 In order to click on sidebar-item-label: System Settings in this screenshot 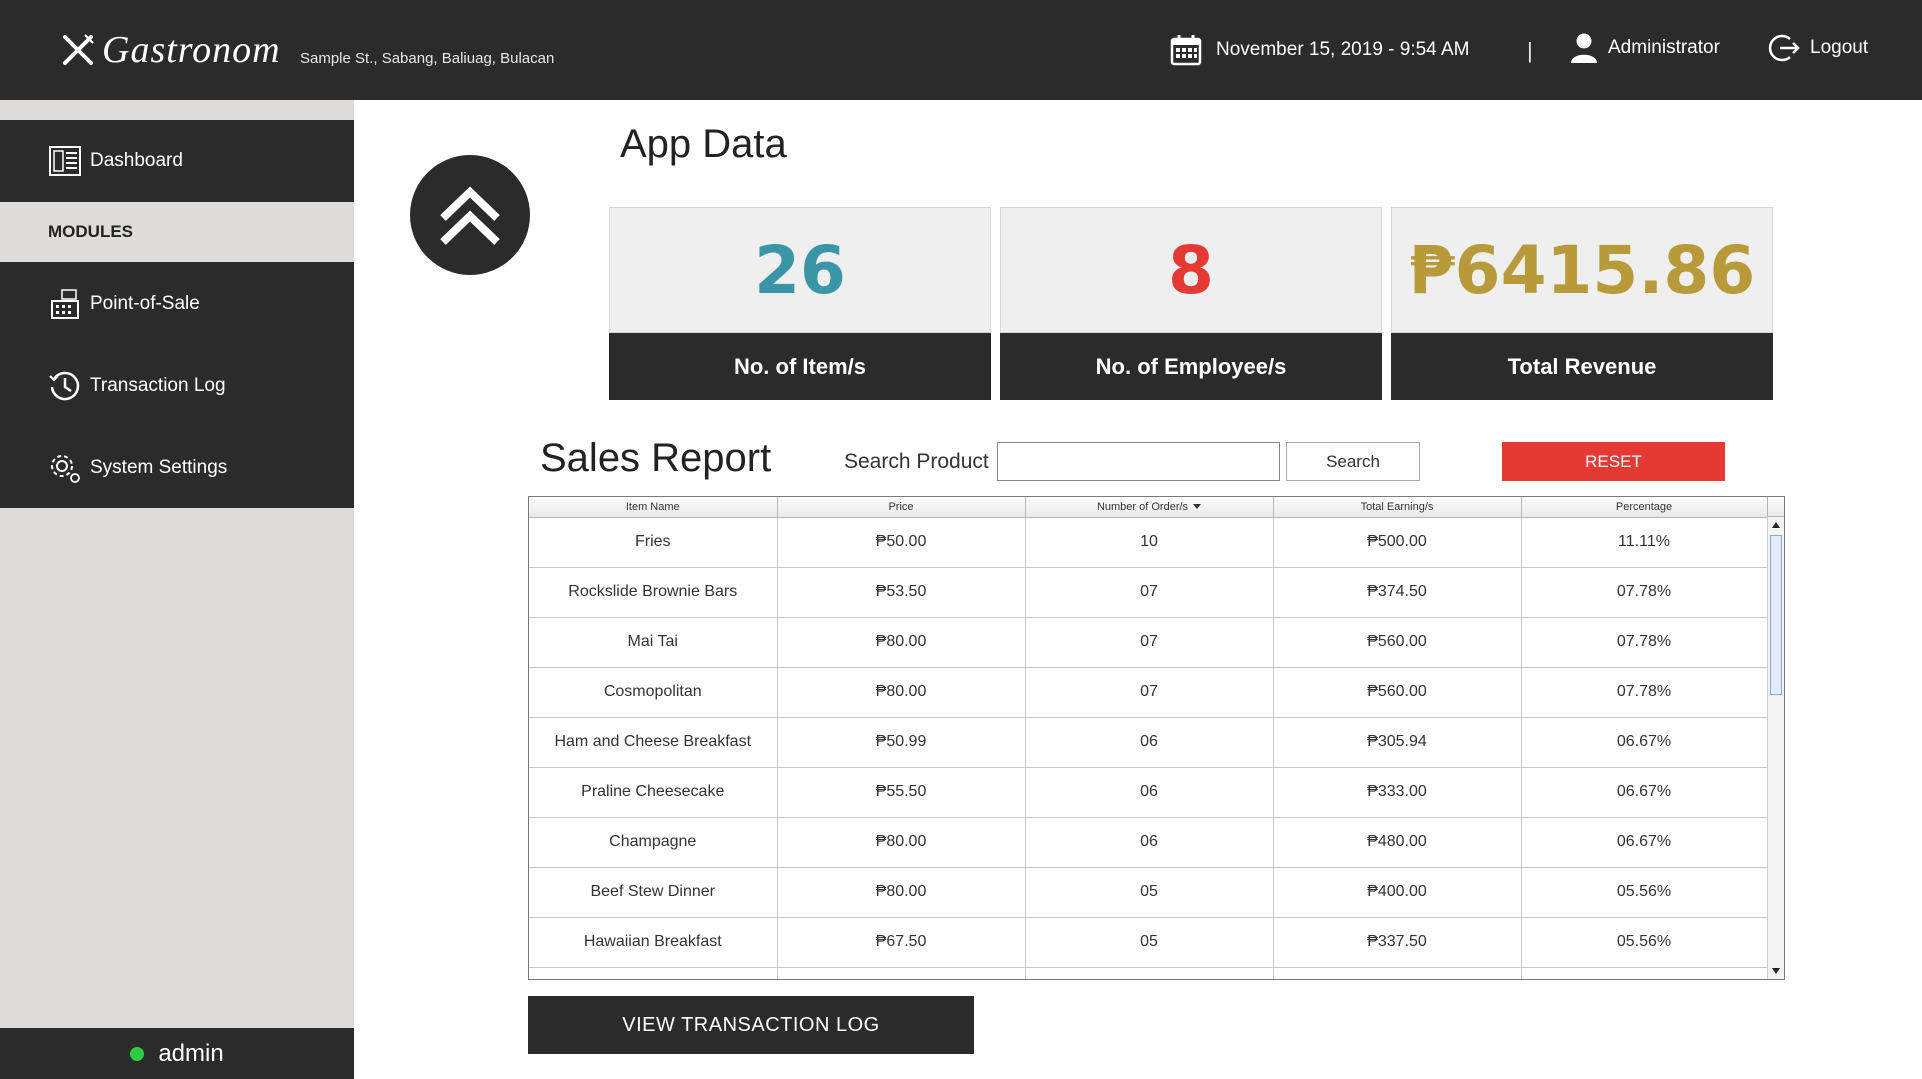, I will do `click(159, 467)`.